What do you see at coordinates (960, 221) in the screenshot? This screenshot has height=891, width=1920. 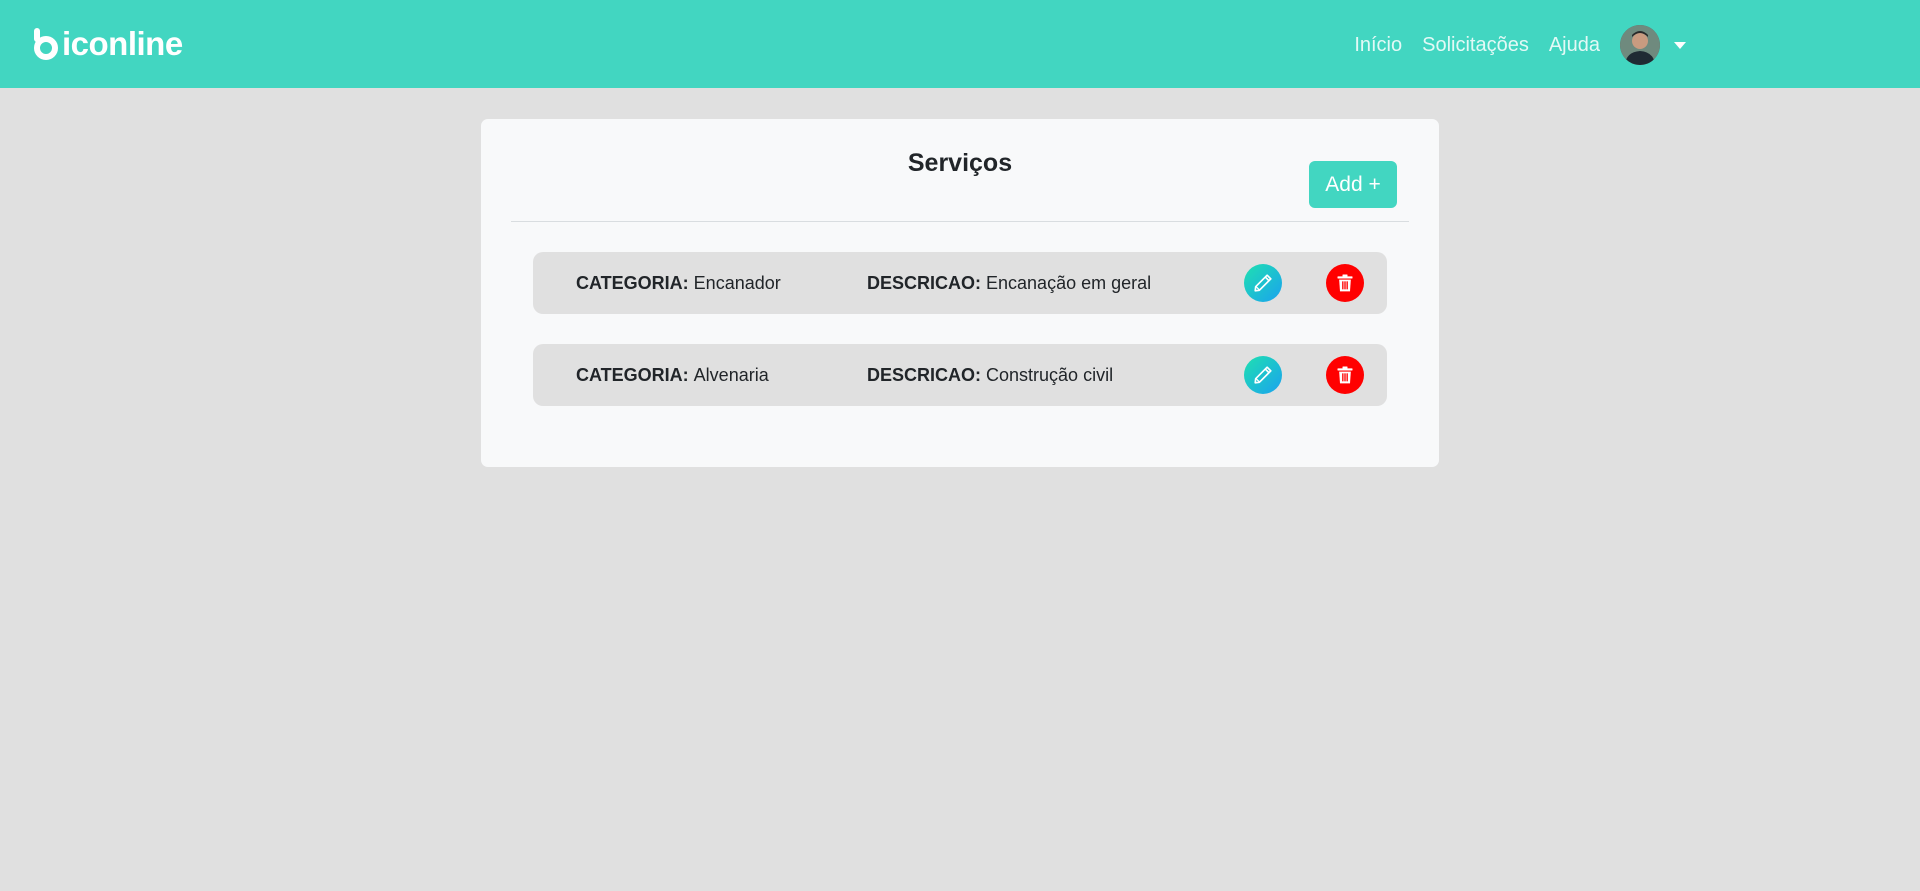 I see `divider` at bounding box center [960, 221].